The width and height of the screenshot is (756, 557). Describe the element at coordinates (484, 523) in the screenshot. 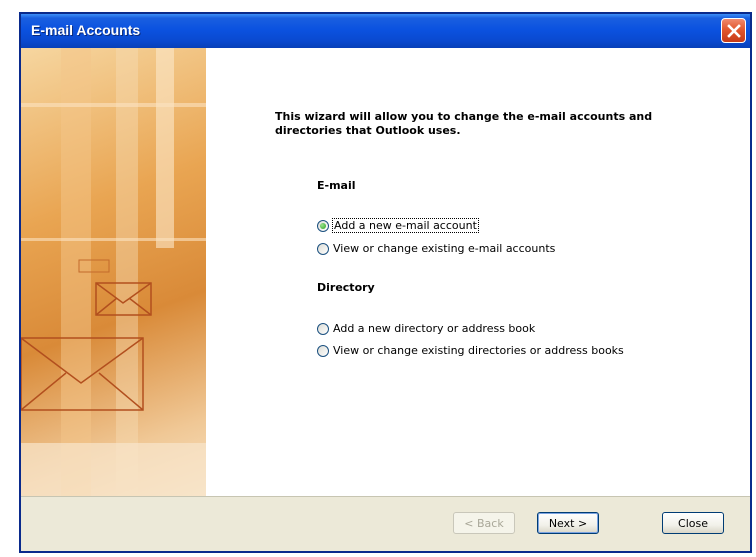

I see `back-button: < Back` at that location.